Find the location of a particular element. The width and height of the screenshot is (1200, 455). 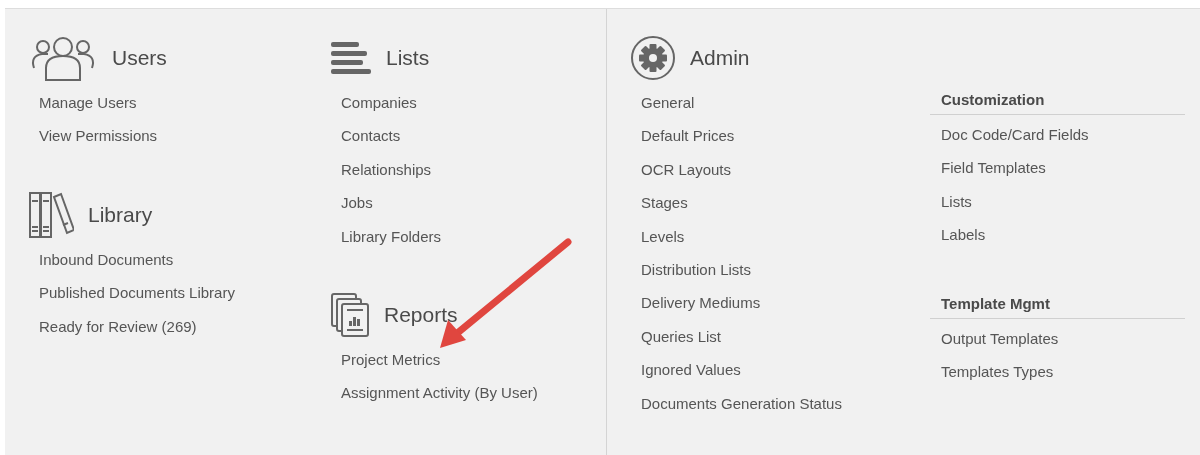

section-title: Lists is located at coordinates (408, 58).